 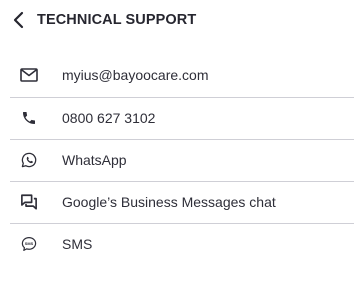 I want to click on contact-phone-row: 0800 627 3102, so click(x=177, y=119).